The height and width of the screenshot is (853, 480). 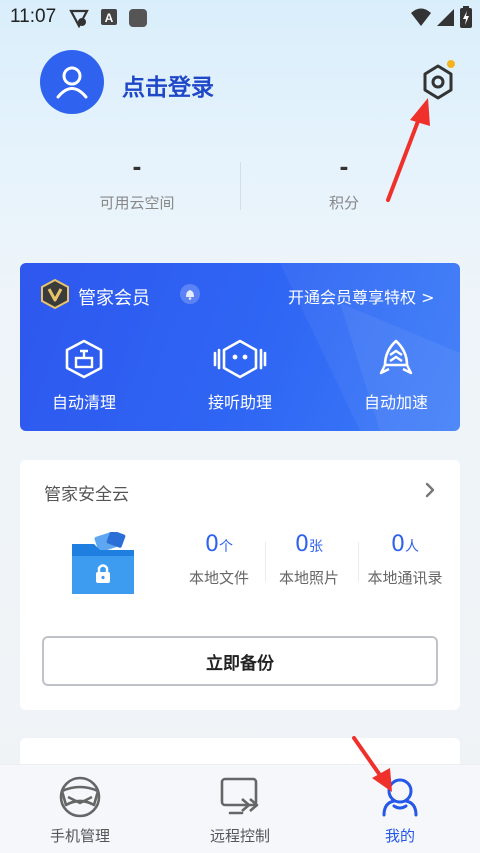 I want to click on tab-remote-control: 远程控制, so click(x=240, y=810).